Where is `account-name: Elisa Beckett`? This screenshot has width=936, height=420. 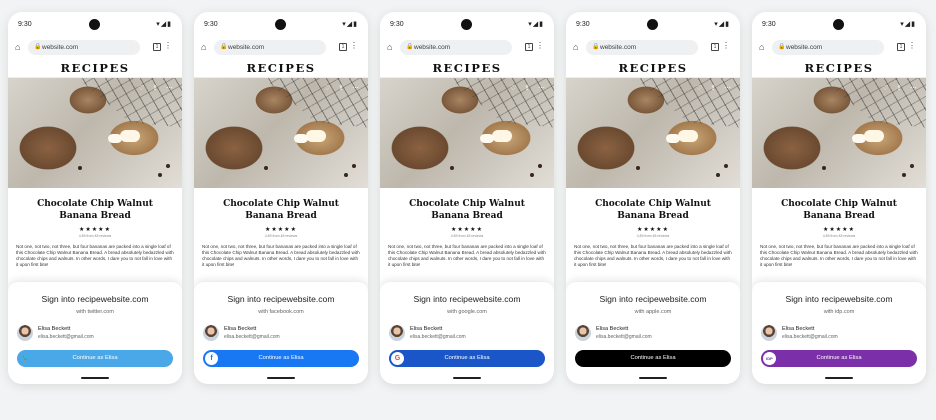 account-name: Elisa Beckett is located at coordinates (612, 329).